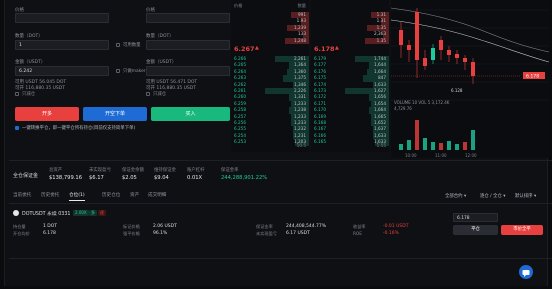 The image size is (552, 289). Describe the element at coordinates (188, 45) in the screenshot. I see `right-qty-input` at that location.